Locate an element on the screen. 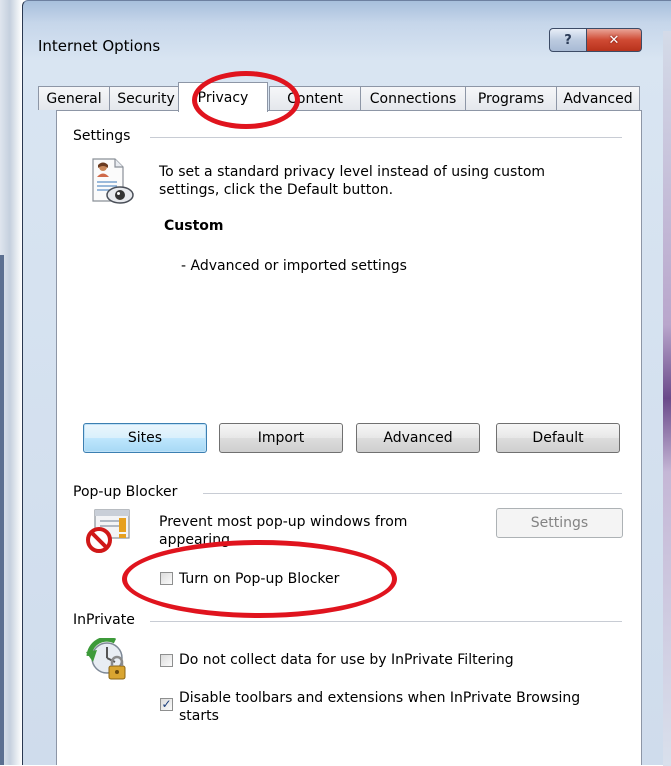 Image resolution: width=671 pixels, height=766 pixels. popup-group-label: Pop-up Blocker is located at coordinates (128, 492).